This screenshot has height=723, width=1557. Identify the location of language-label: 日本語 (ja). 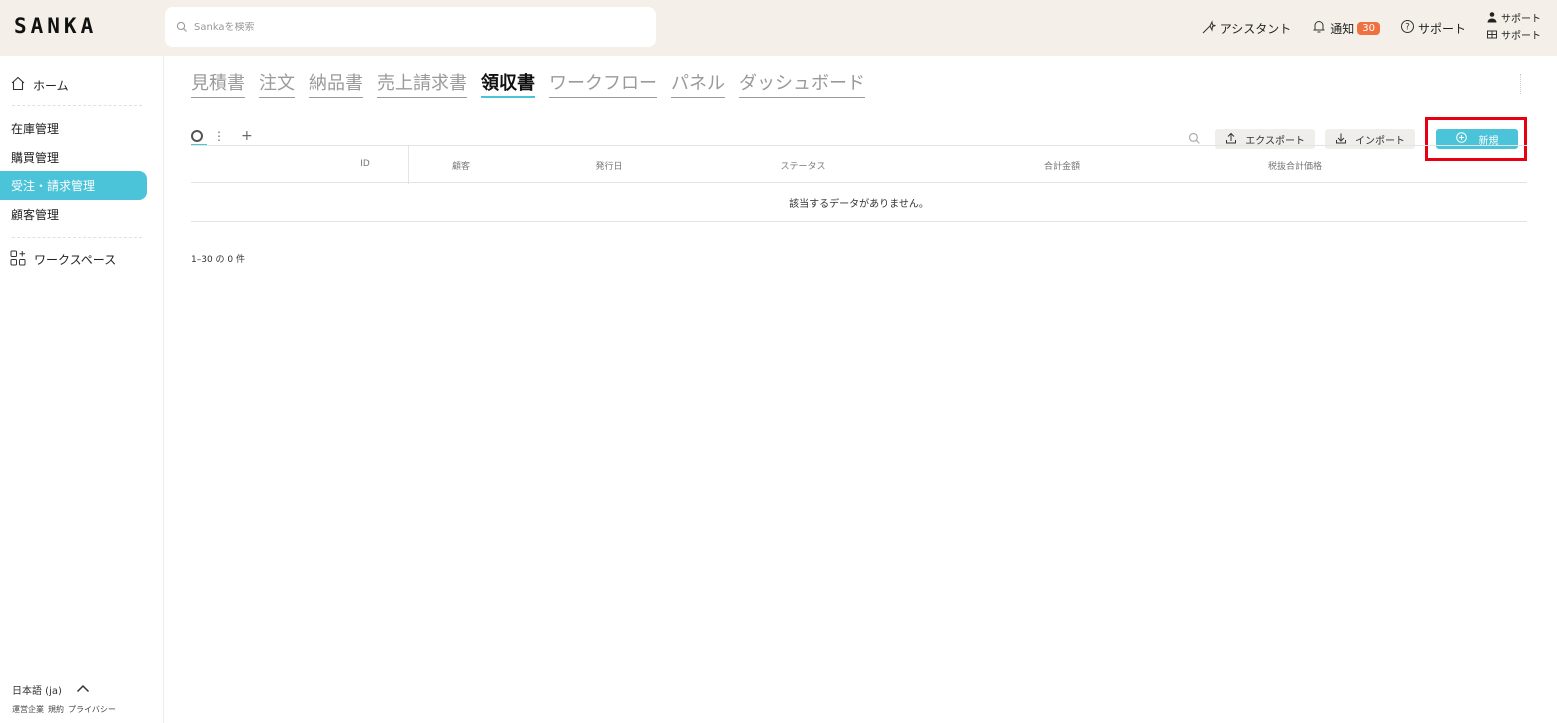
(37, 691).